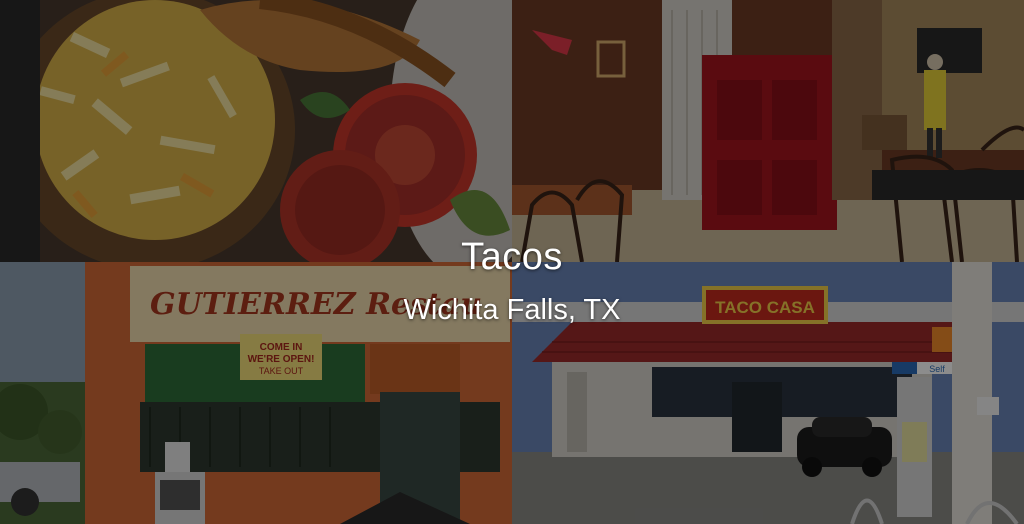  I want to click on notice-line-2: WE'RE OPEN!, so click(281, 359).